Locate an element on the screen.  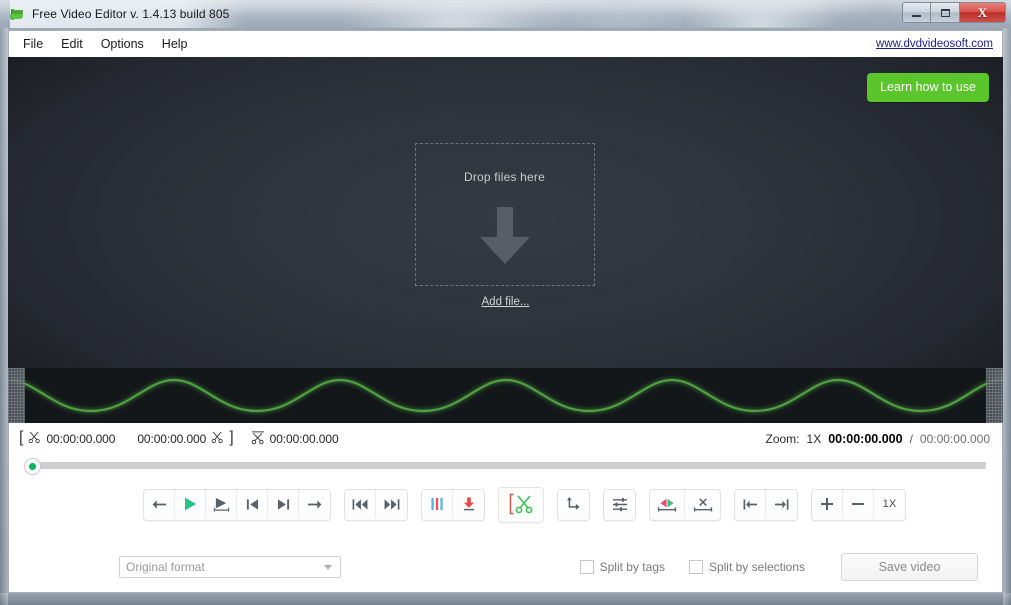
menu-item-edit: Edit is located at coordinates (72, 44).